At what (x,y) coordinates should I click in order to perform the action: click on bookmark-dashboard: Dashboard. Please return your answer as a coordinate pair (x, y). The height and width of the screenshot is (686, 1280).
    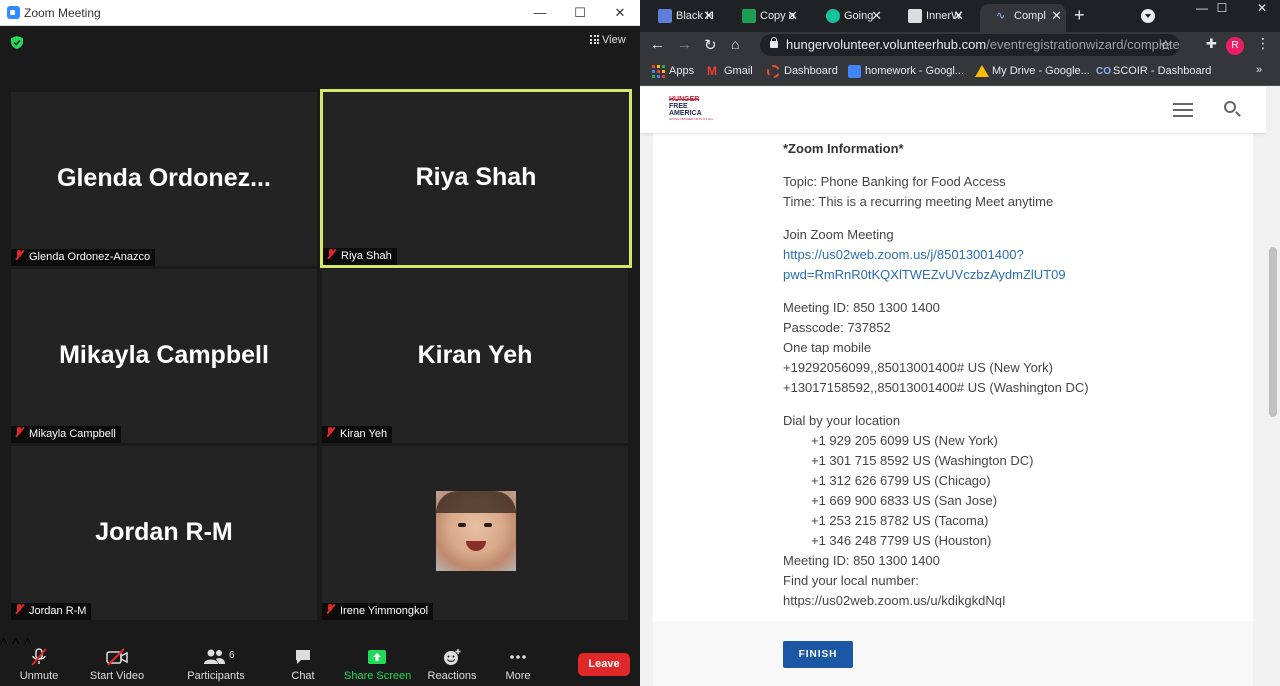
    Looking at the image, I should click on (802, 71).